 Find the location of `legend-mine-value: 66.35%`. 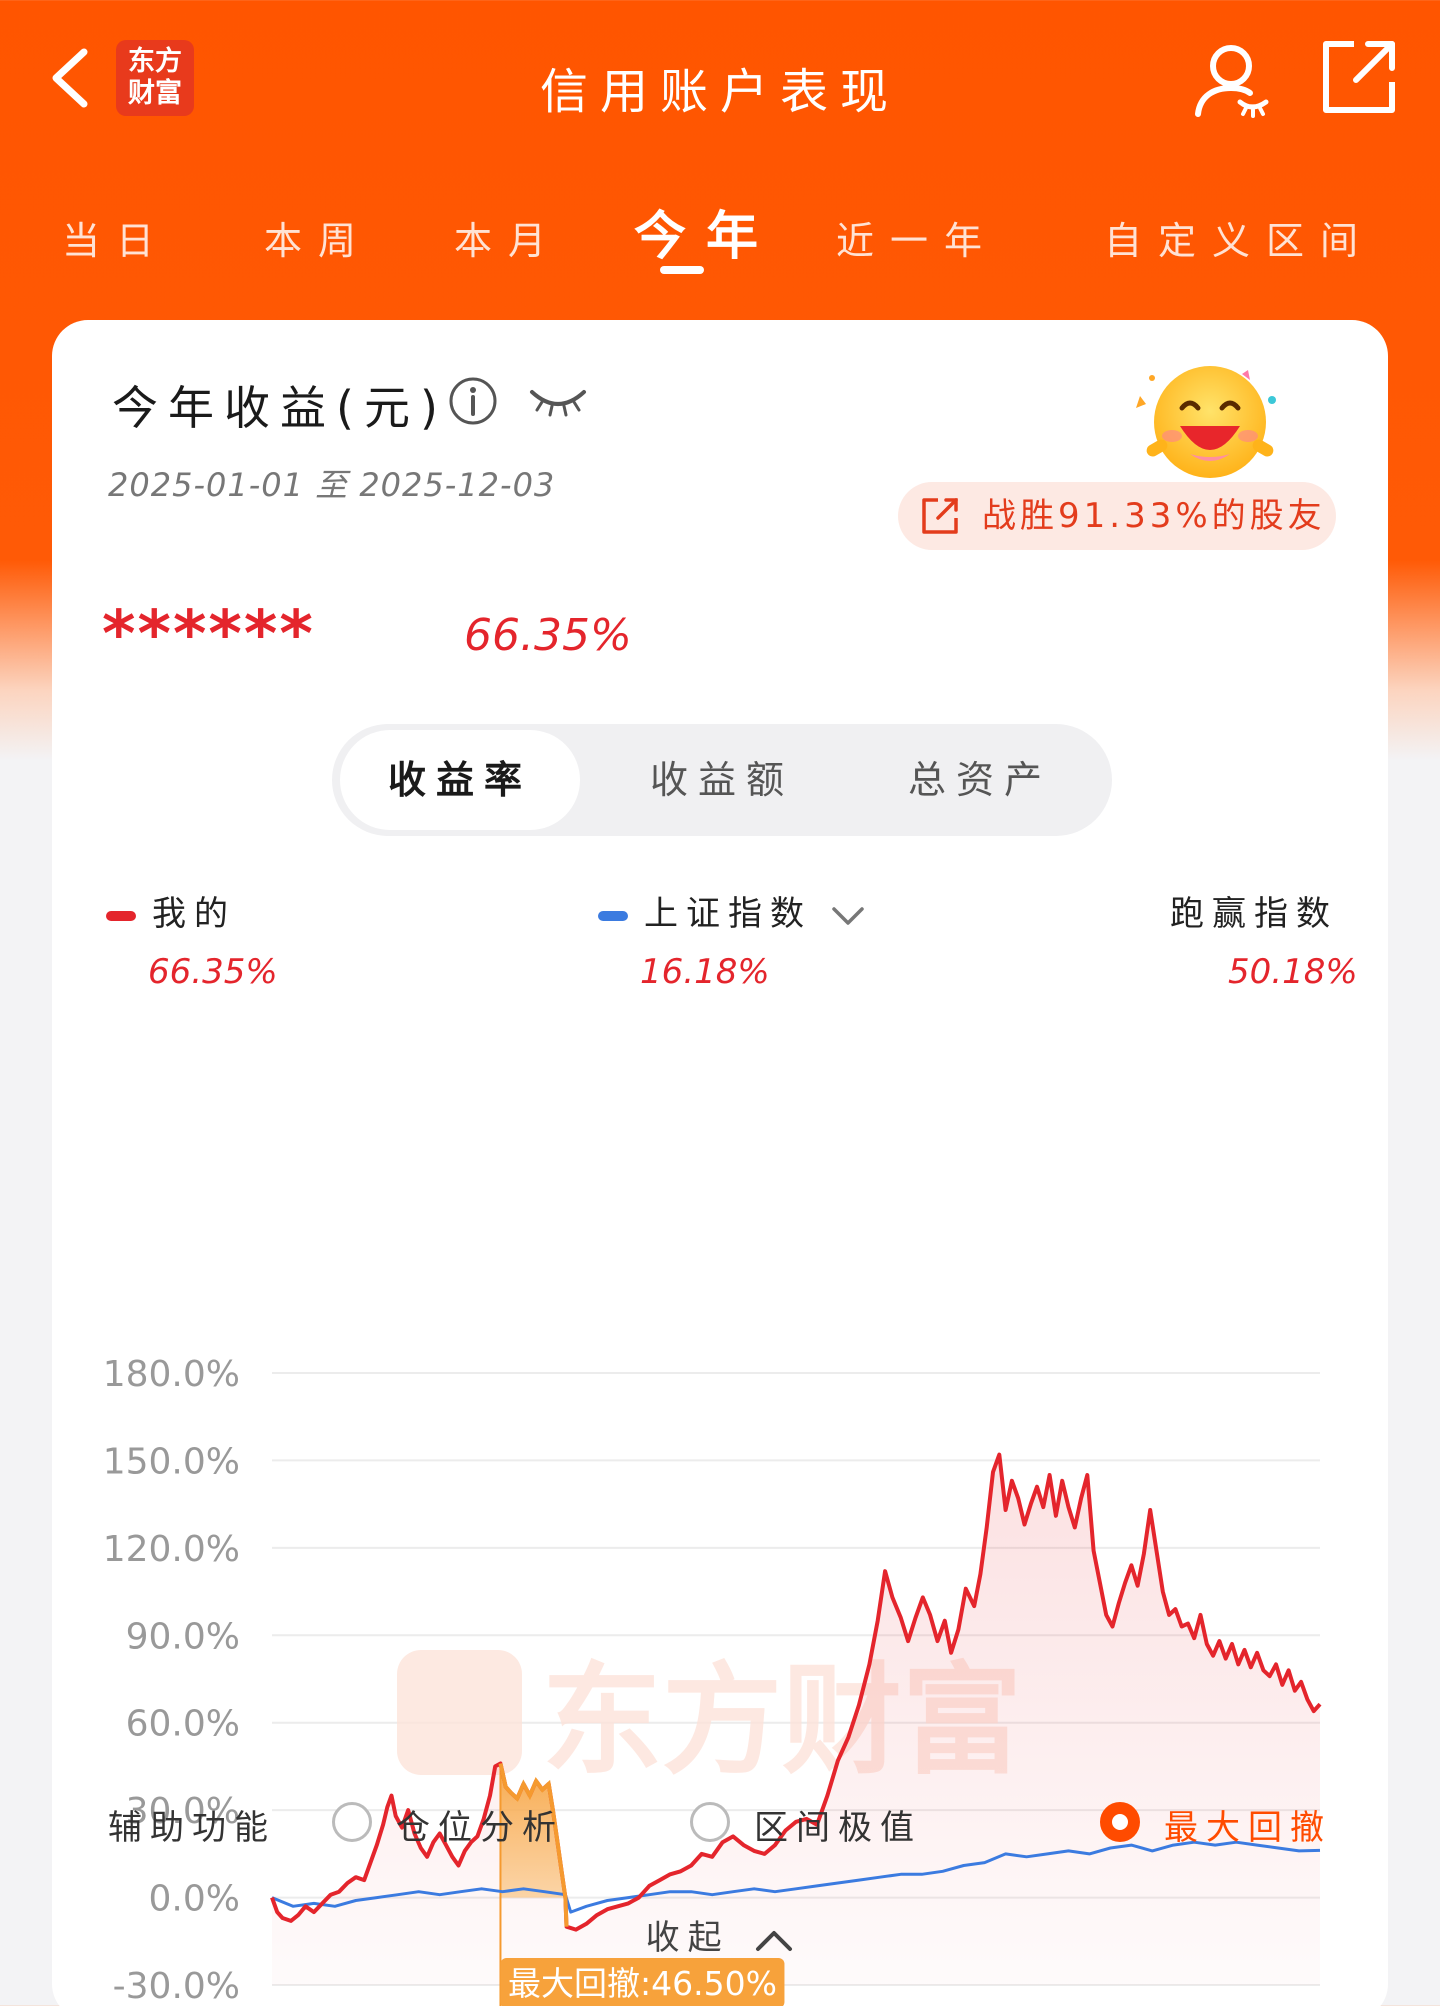

legend-mine-value: 66.35% is located at coordinates (213, 972).